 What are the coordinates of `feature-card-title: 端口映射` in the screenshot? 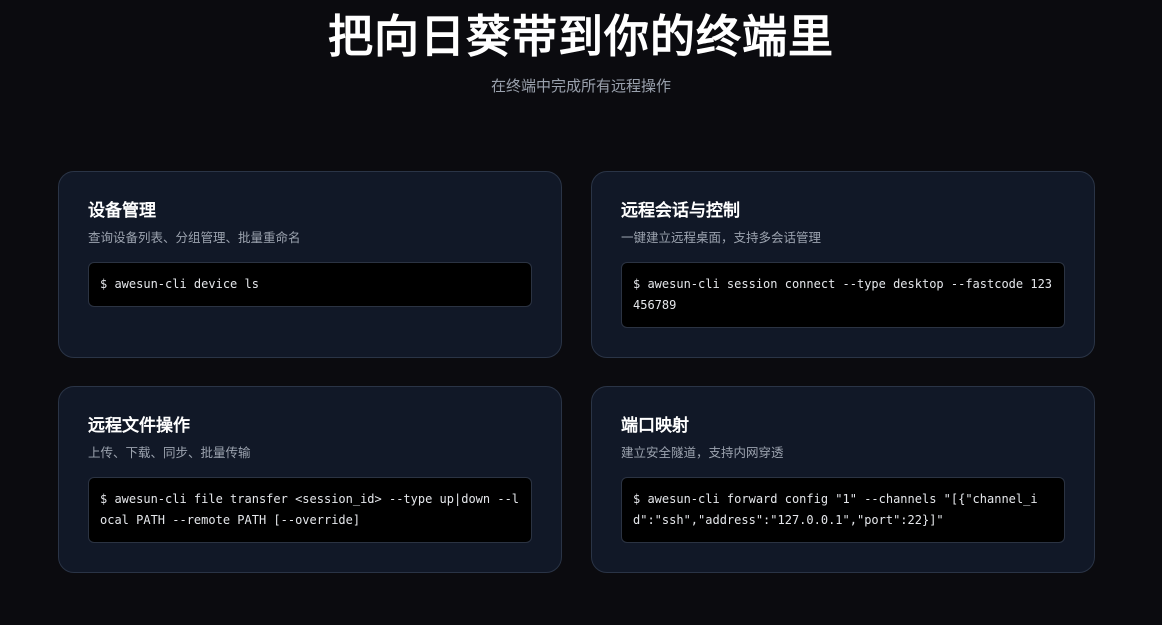 It's located at (655, 426).